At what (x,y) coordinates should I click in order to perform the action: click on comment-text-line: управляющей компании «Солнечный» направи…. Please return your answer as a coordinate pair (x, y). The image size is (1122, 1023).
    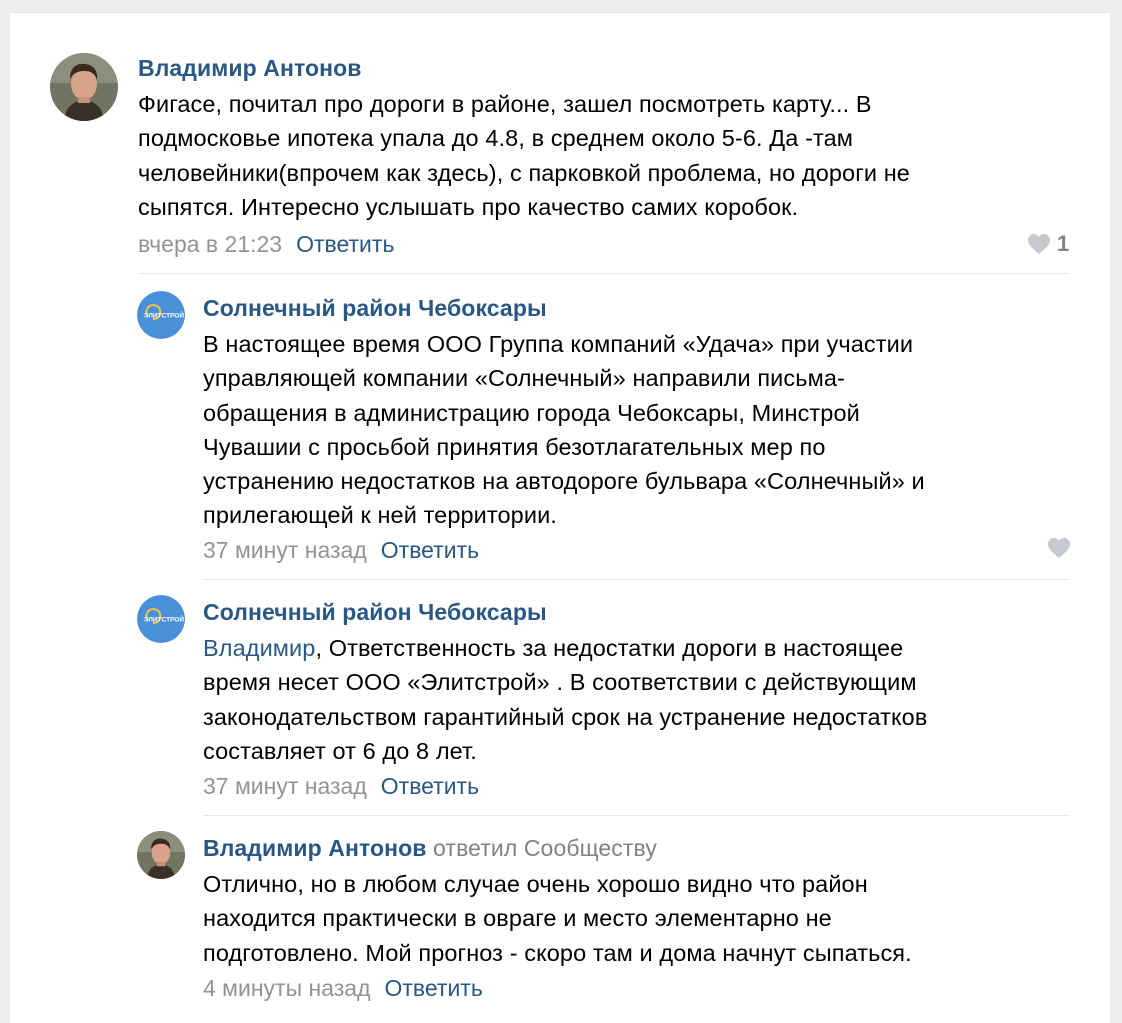
    Looking at the image, I should click on (524, 378).